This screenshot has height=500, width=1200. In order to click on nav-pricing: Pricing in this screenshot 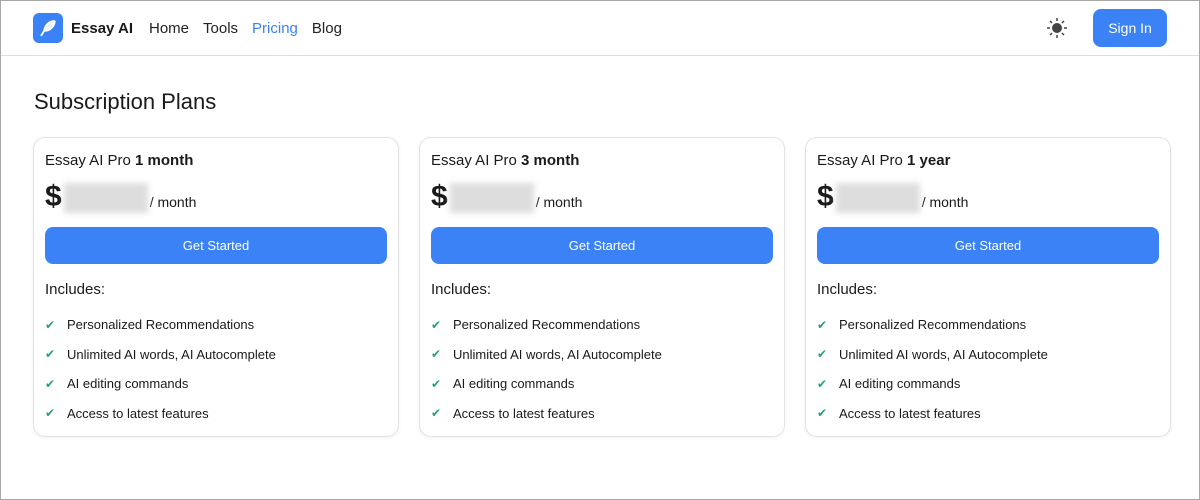, I will do `click(275, 28)`.